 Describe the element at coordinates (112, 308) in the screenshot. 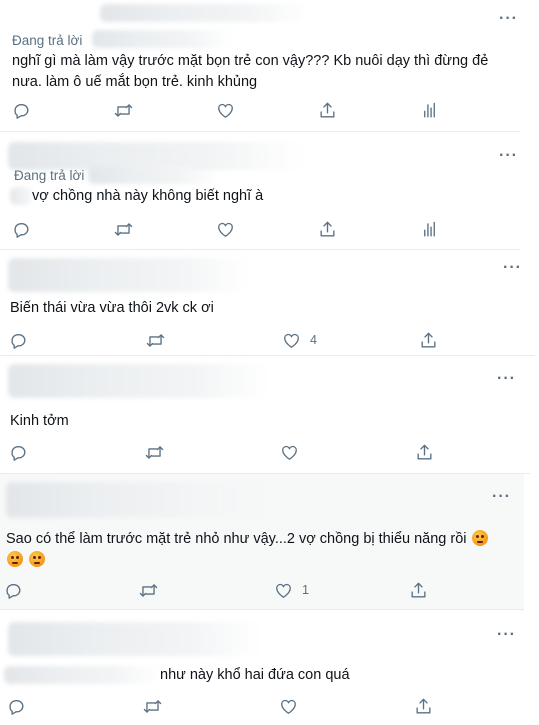

I see `reply-text: Biến thái vừa vừa thôi 2vk ck ơi` at that location.